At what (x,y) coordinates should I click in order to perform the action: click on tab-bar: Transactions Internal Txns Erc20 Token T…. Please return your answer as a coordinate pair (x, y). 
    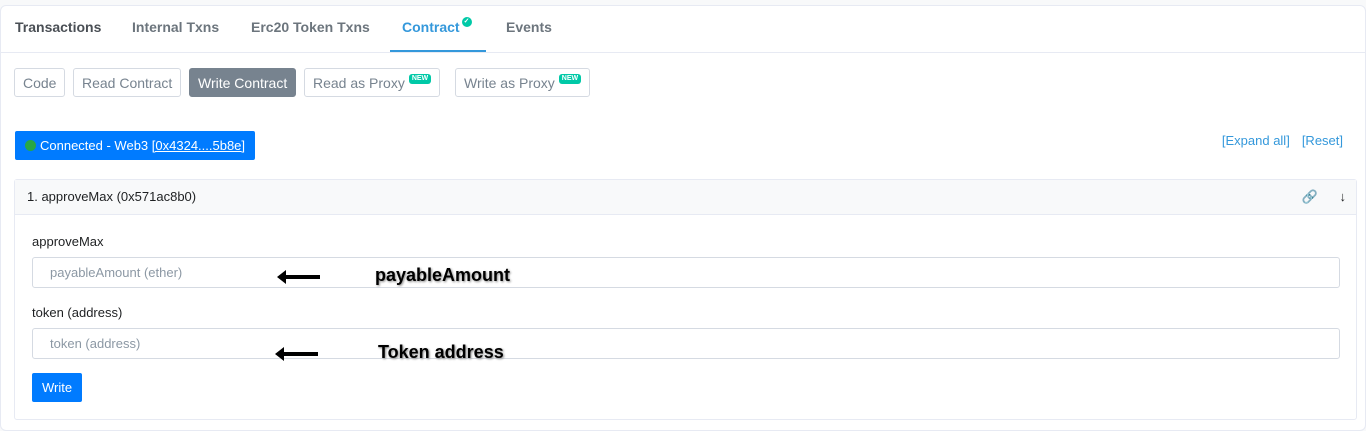
    Looking at the image, I should click on (683, 29).